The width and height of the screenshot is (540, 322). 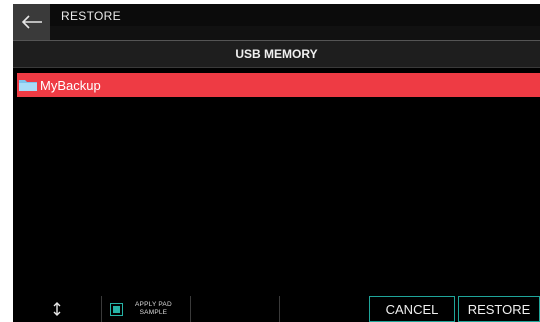 I want to click on back-button, so click(x=31, y=22).